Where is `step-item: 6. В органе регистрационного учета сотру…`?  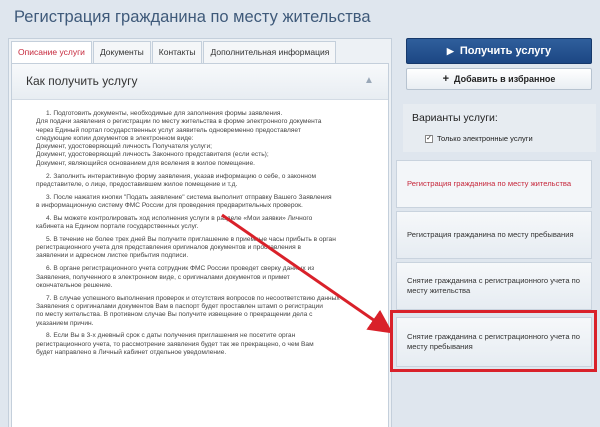 step-item: 6. В органе регистрационного учета сотру… is located at coordinates (208, 277).